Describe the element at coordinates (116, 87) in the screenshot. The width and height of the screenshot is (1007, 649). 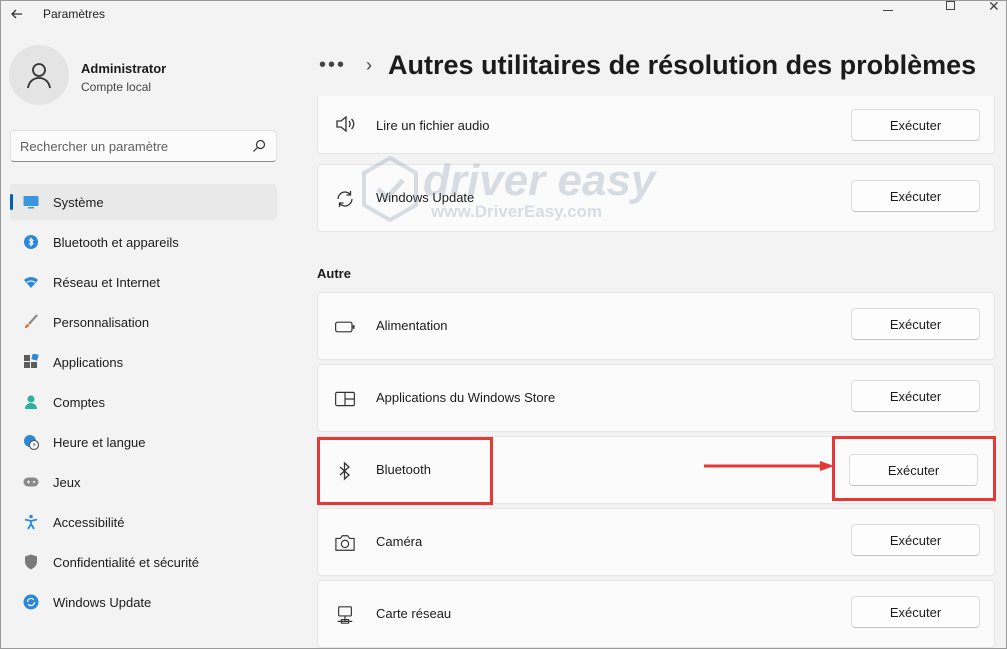
I see `account-type: Compte local` at that location.